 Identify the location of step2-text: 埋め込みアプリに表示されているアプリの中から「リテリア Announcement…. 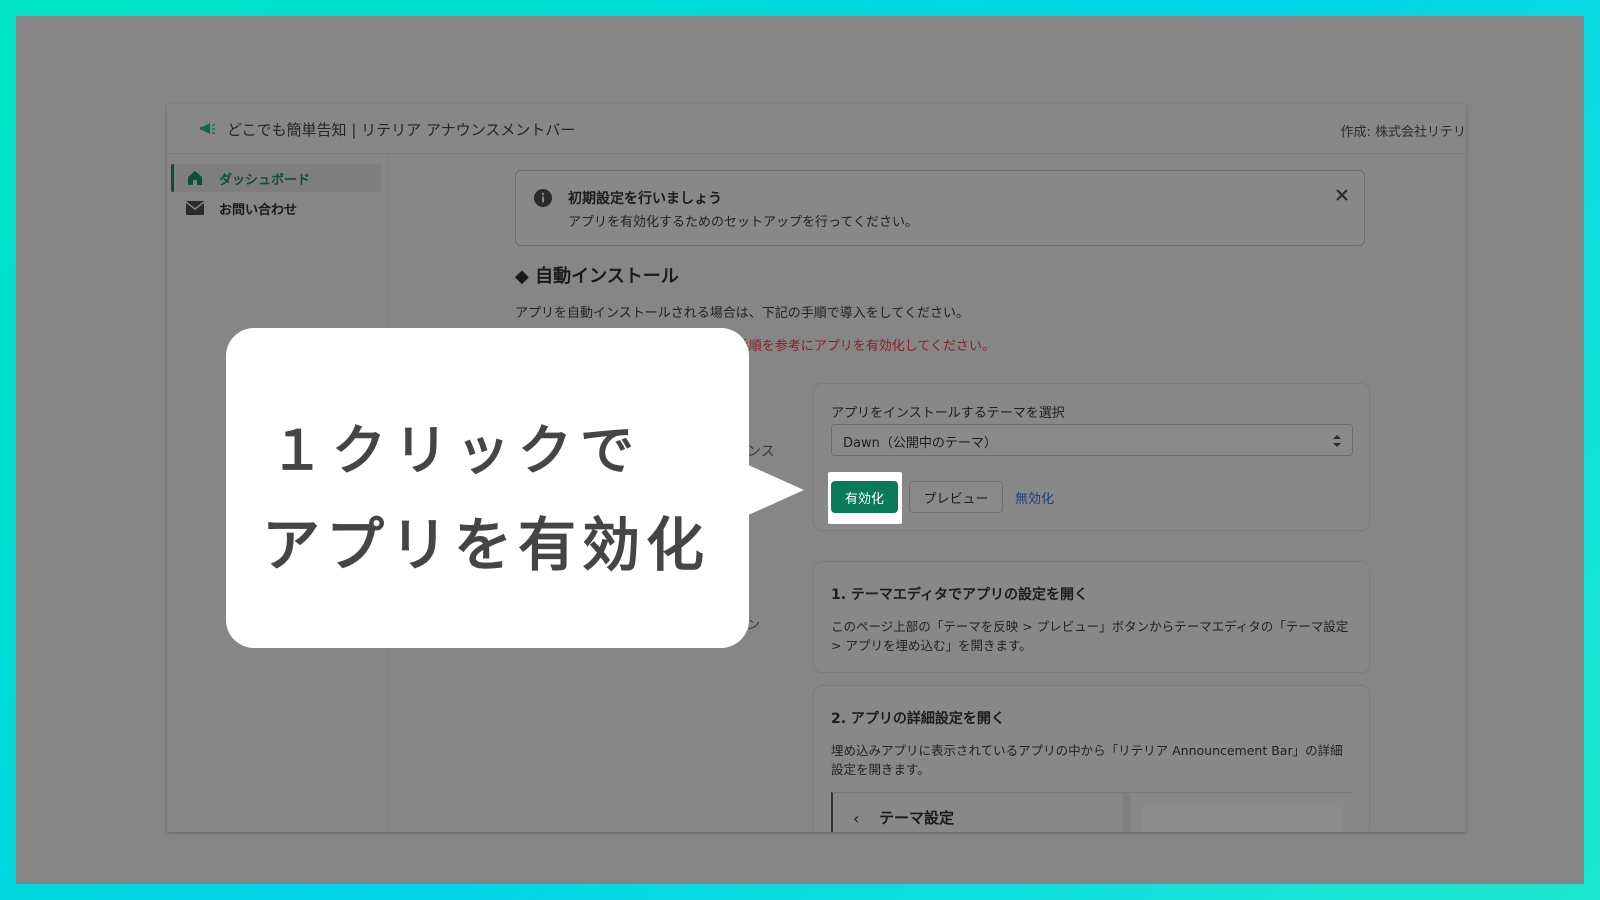
(1087, 760).